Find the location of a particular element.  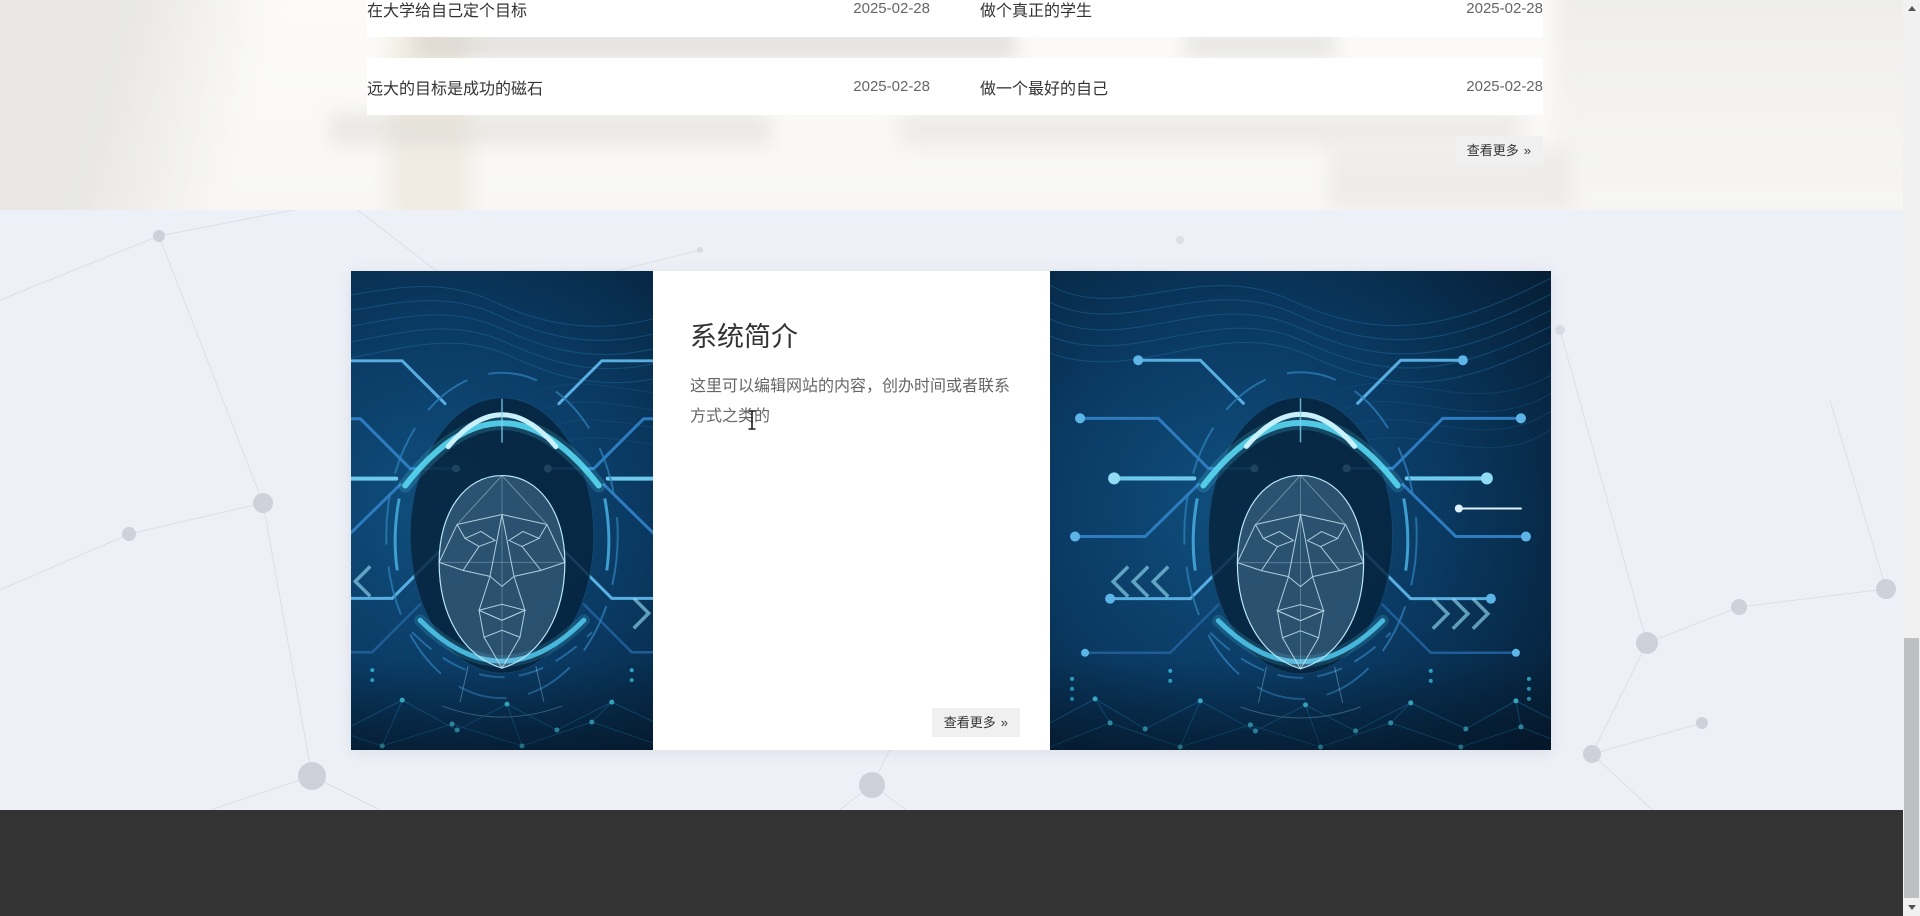

scrollbar-down-arrow is located at coordinates (1911, 907).